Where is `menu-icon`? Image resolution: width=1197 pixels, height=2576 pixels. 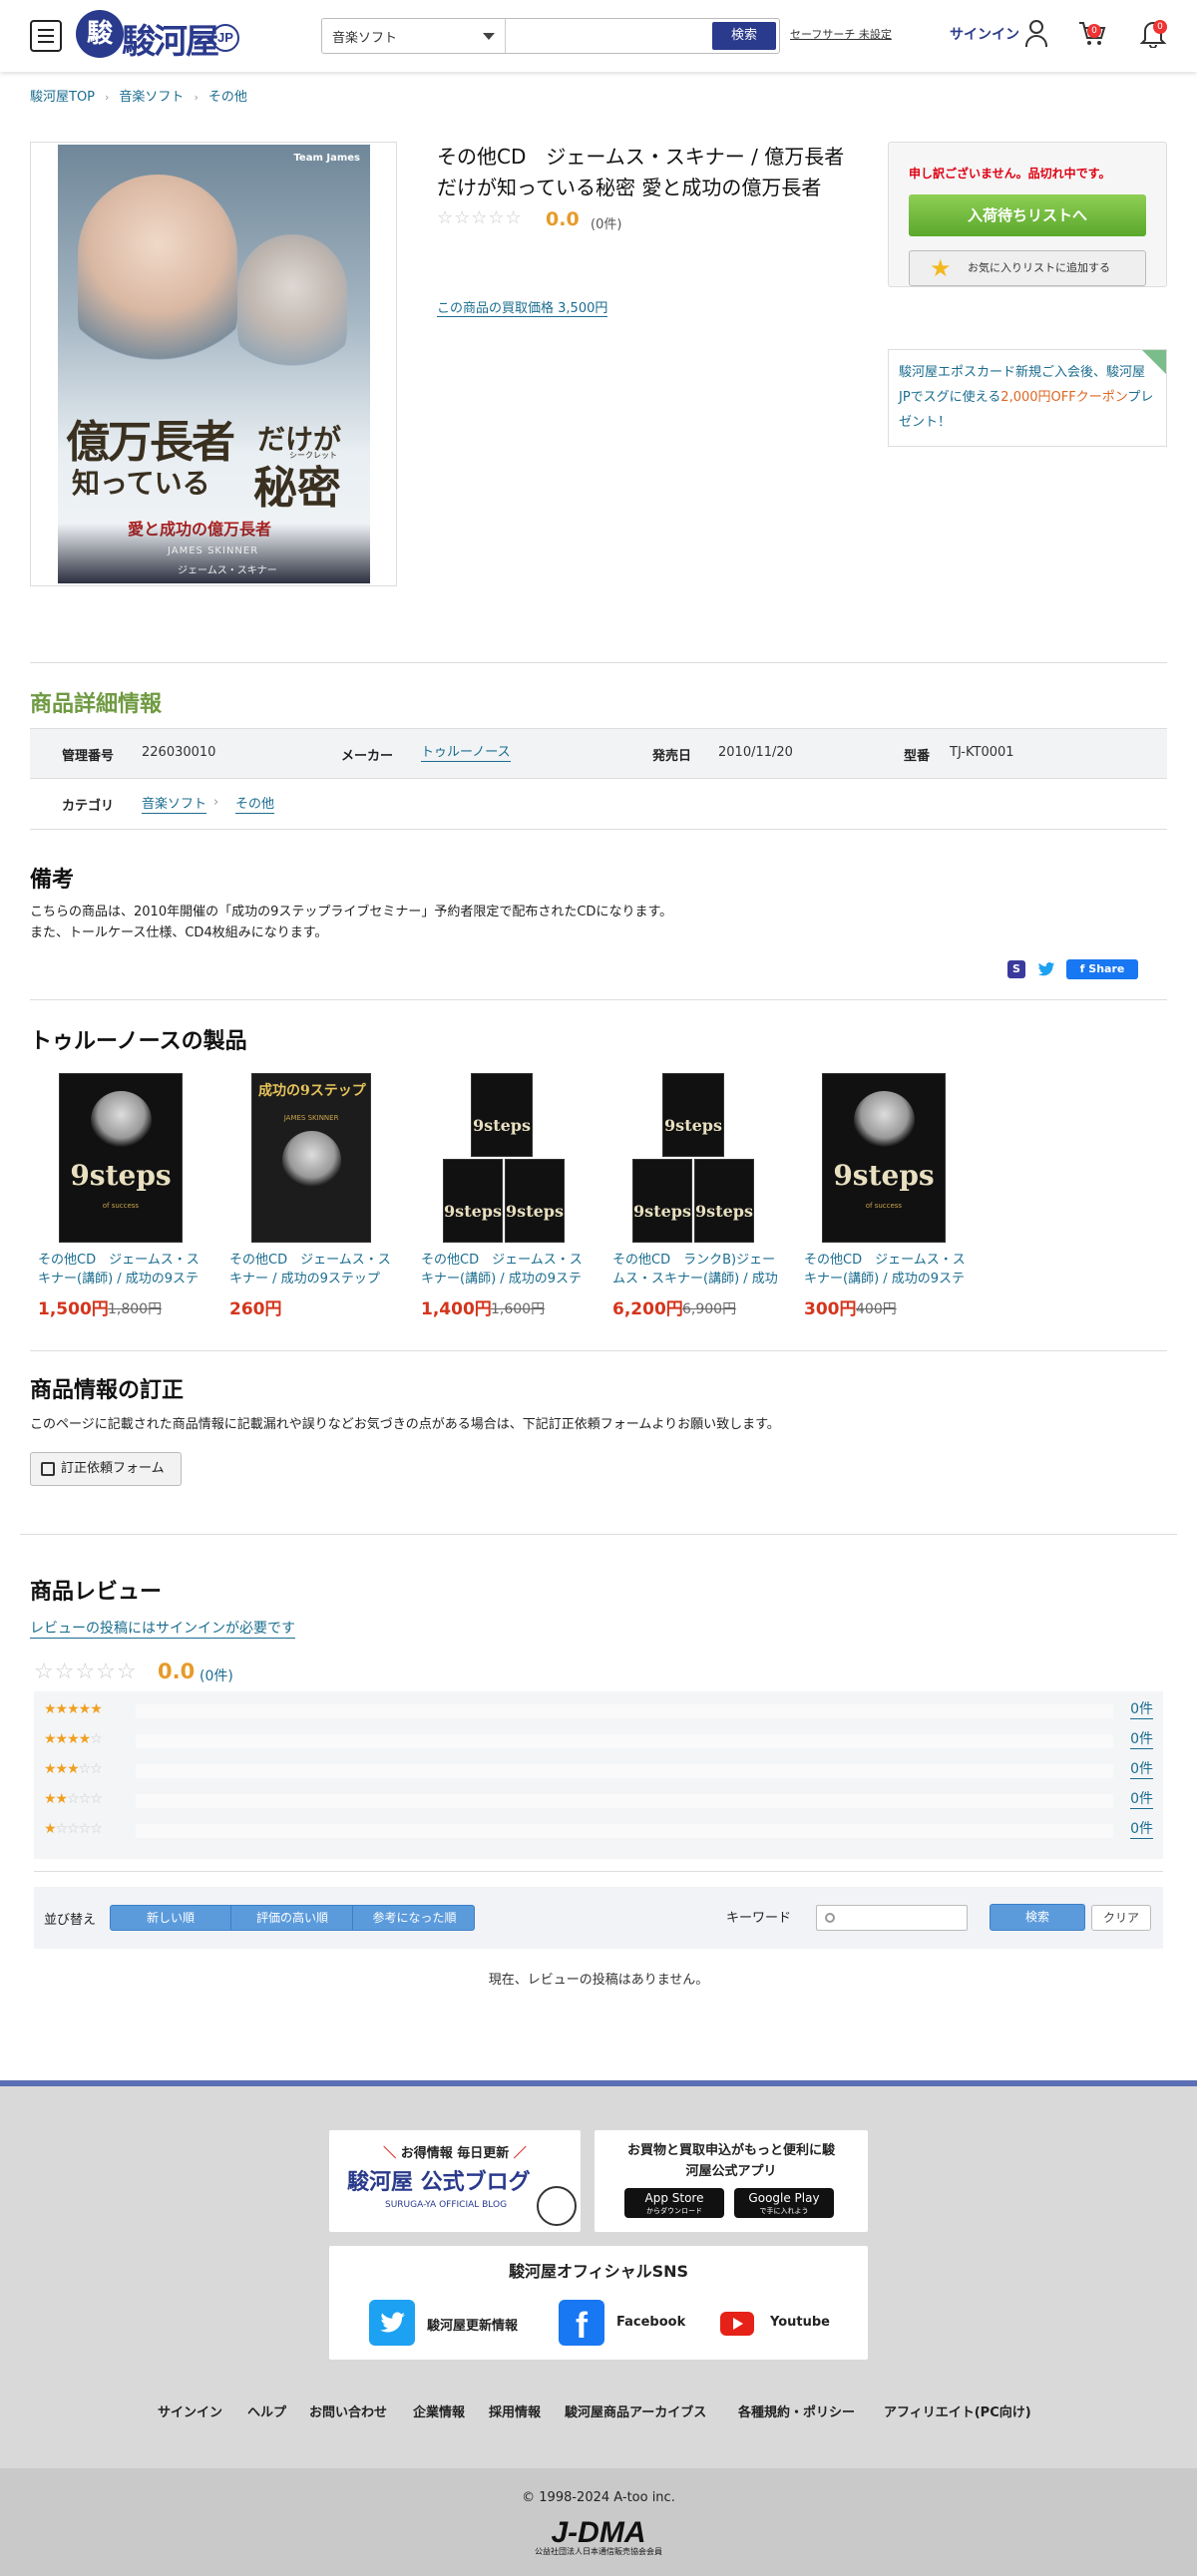
menu-icon is located at coordinates (46, 36).